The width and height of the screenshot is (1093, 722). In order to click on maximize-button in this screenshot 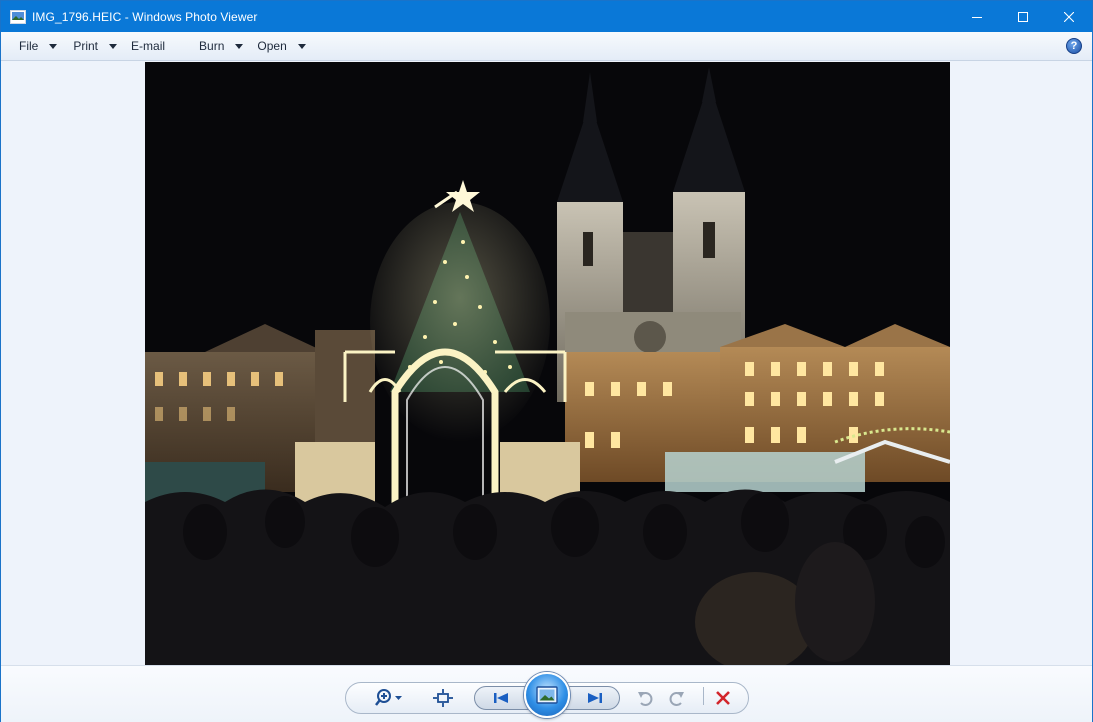, I will do `click(1023, 16)`.